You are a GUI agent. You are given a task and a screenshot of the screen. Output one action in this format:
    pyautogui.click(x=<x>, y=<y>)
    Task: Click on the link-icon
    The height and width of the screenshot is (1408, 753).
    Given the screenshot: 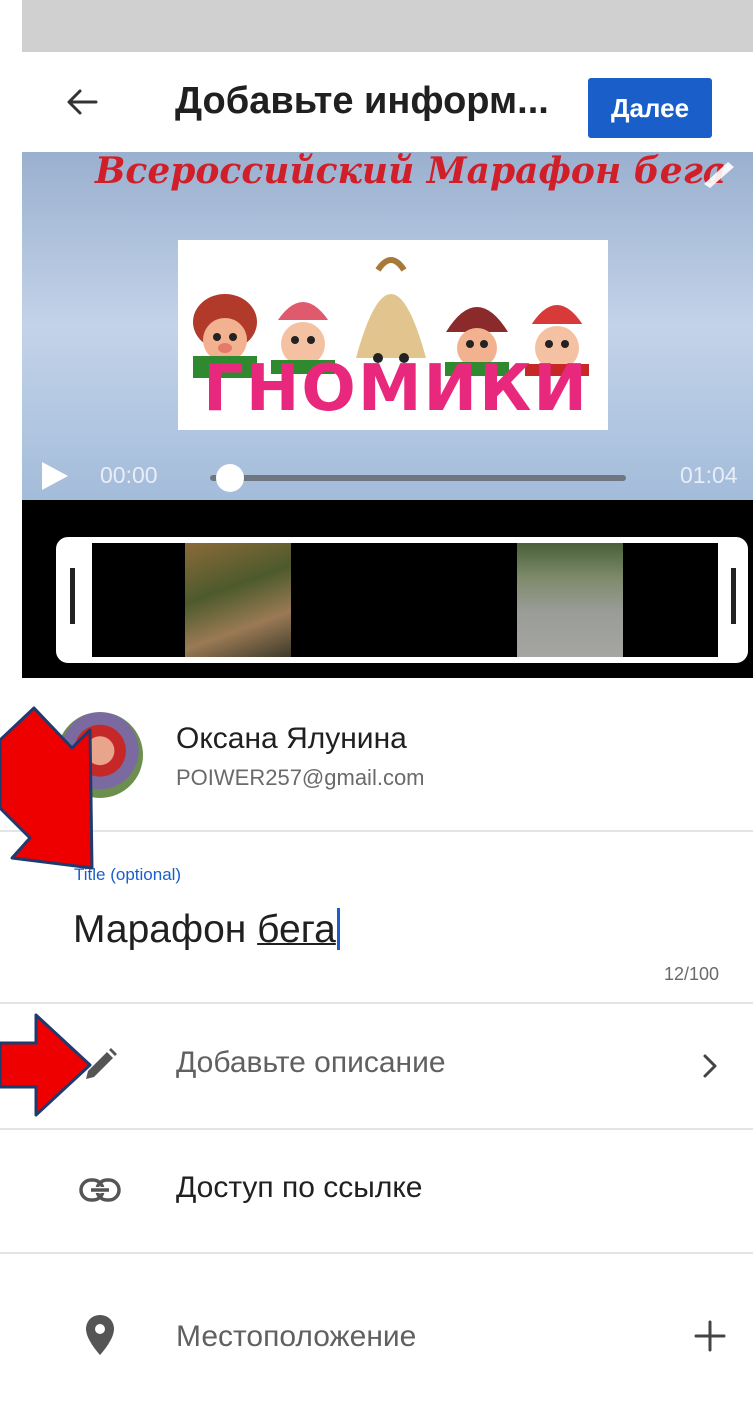 What is the action you would take?
    pyautogui.click(x=100, y=1190)
    